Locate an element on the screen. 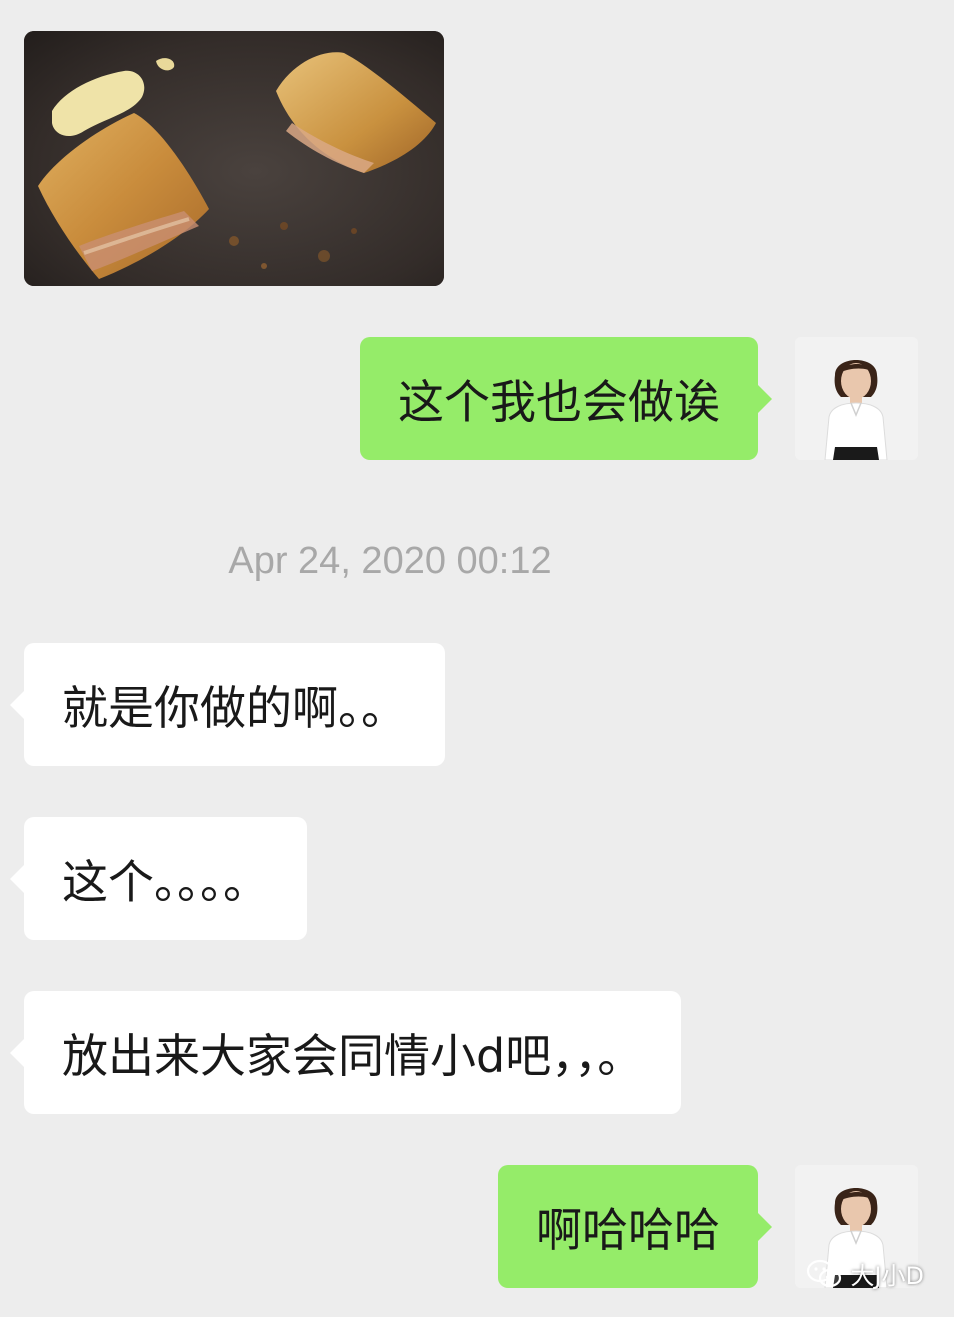 Image resolution: width=954 pixels, height=1317 pixels. message-text: 就是你做的啊。。 is located at coordinates (234, 707).